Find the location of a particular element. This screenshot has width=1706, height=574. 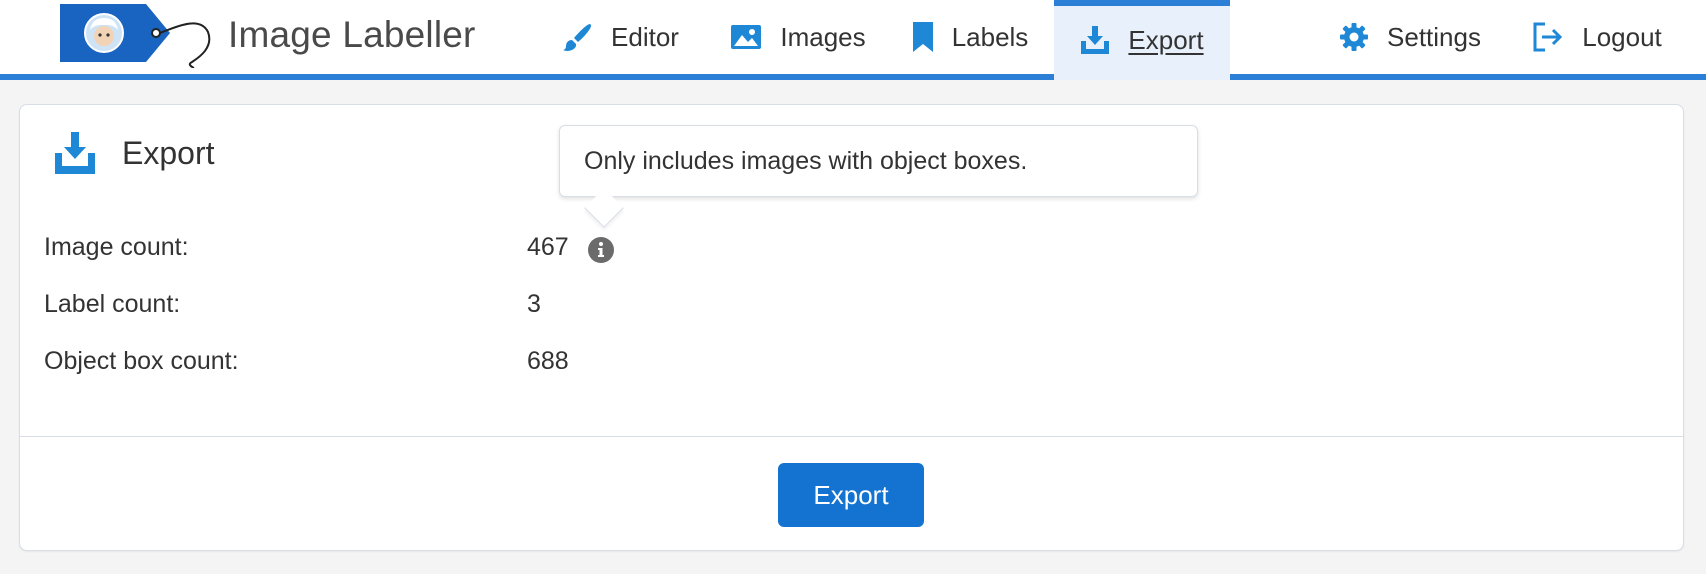

bookmark-icon is located at coordinates (923, 37).